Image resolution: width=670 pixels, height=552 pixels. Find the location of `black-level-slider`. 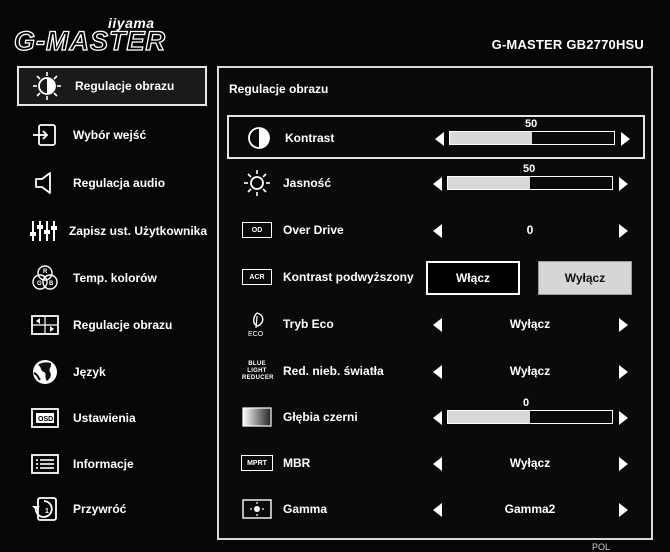

black-level-slider is located at coordinates (530, 417).